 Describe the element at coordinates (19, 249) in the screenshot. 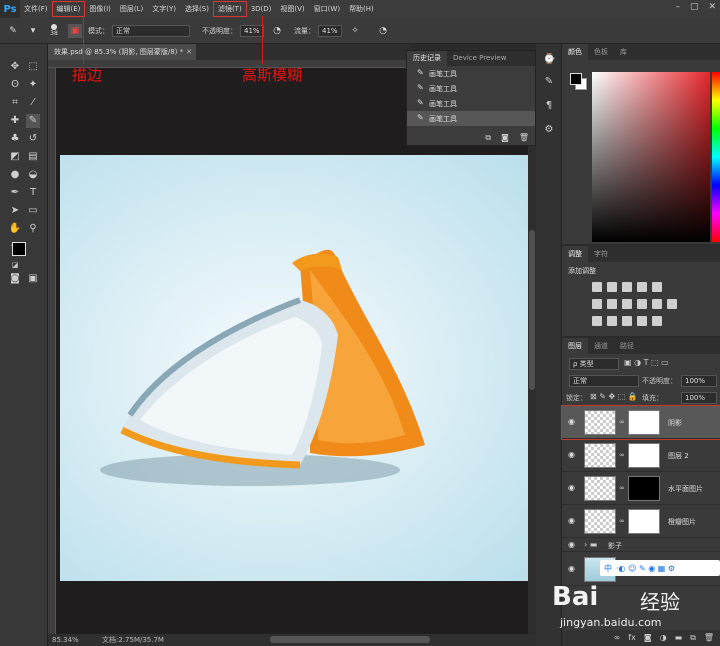

I see `foreground-color-swatch` at that location.